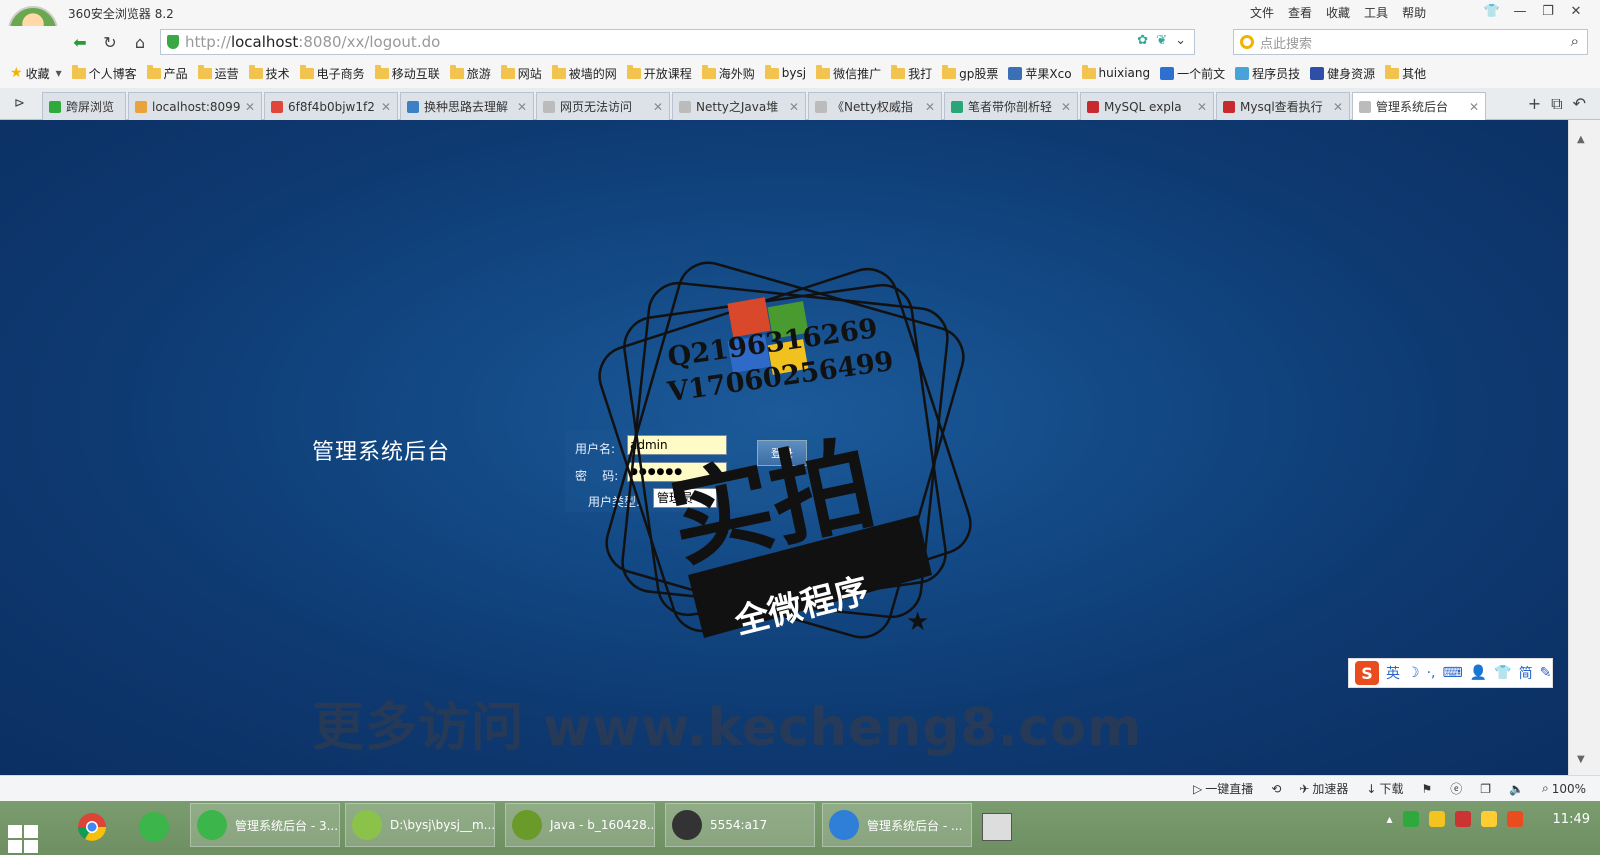 Image resolution: width=1600 pixels, height=855 pixels. What do you see at coordinates (1546, 673) in the screenshot?
I see `wrench-icon: ✎` at bounding box center [1546, 673].